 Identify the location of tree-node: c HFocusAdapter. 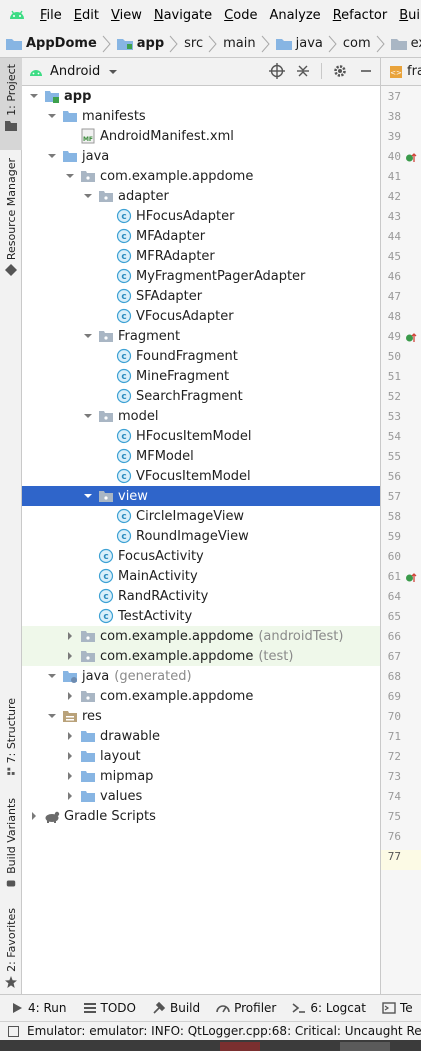
(201, 216).